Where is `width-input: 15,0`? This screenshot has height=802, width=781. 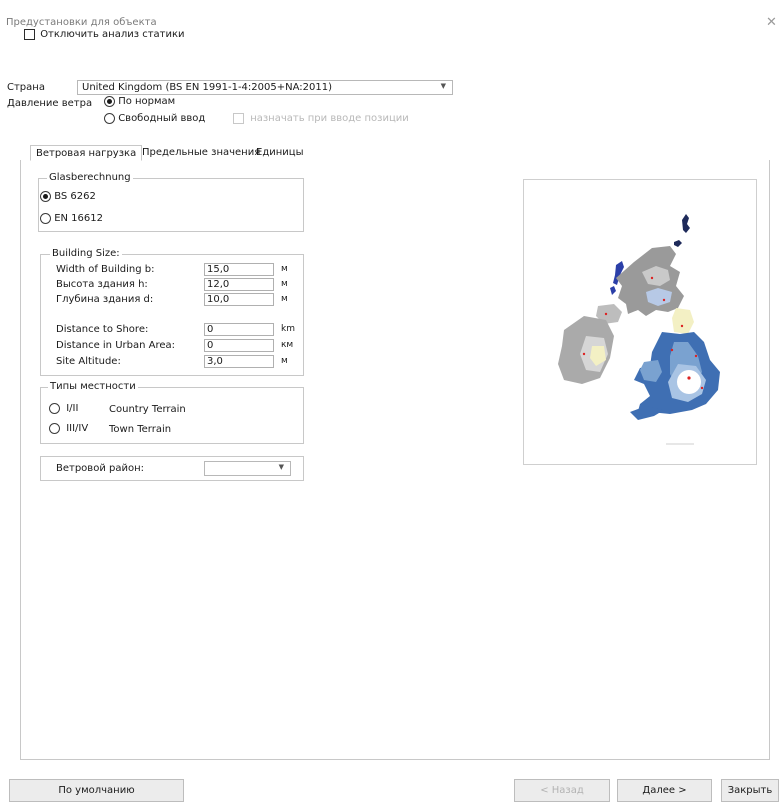 width-input: 15,0 is located at coordinates (239, 269).